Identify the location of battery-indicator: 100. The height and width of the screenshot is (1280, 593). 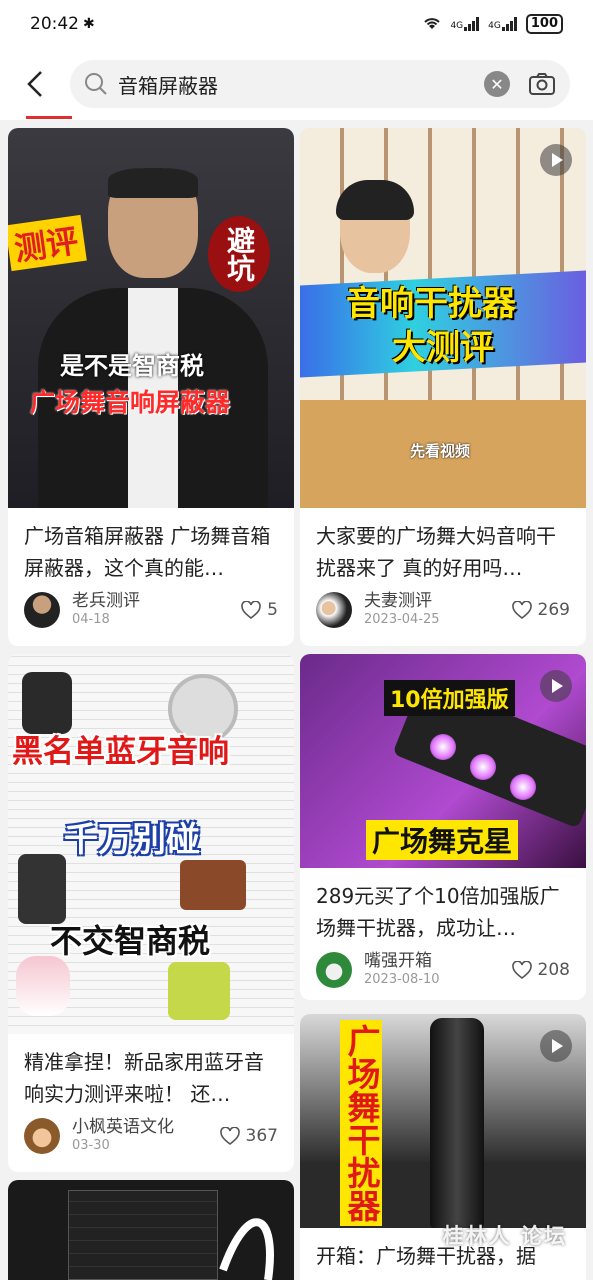
(544, 24).